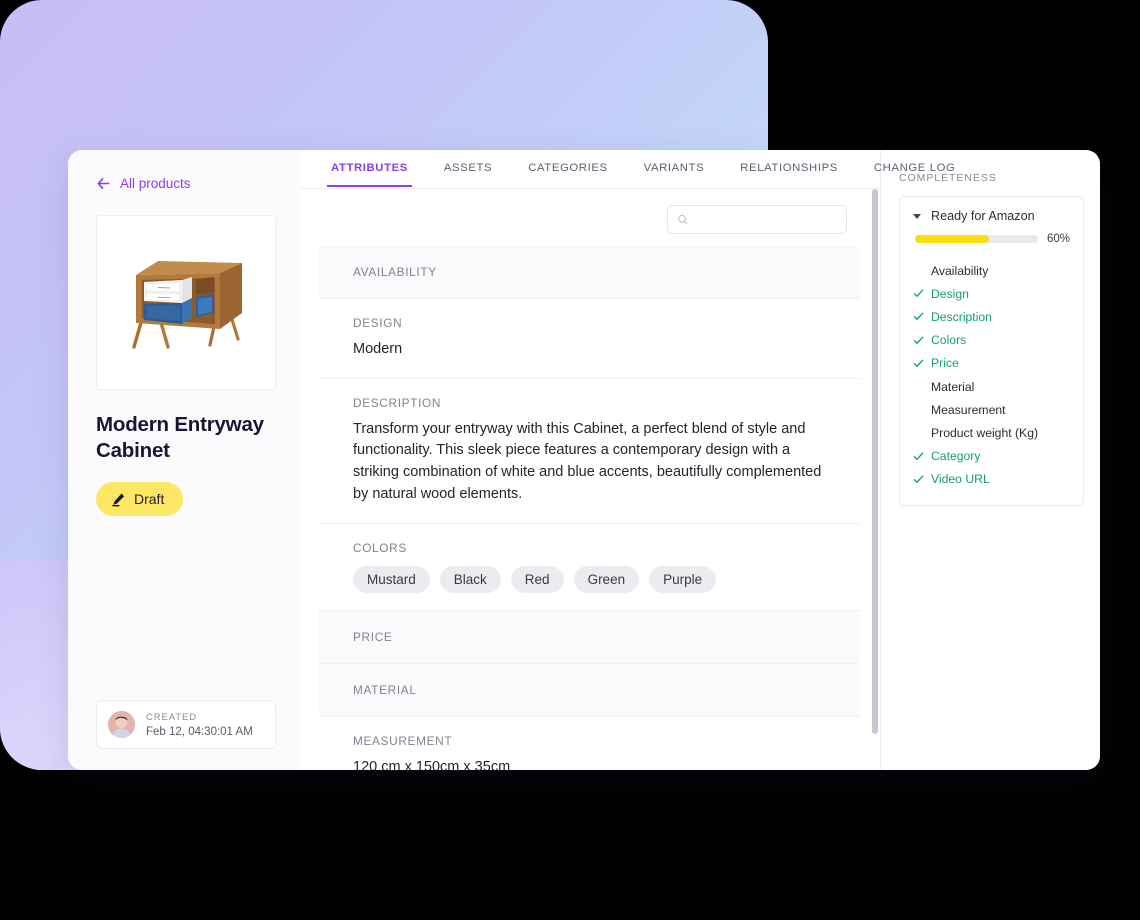 The height and width of the screenshot is (920, 1140). What do you see at coordinates (674, 174) in the screenshot?
I see `tab-variants: VARIANTS` at bounding box center [674, 174].